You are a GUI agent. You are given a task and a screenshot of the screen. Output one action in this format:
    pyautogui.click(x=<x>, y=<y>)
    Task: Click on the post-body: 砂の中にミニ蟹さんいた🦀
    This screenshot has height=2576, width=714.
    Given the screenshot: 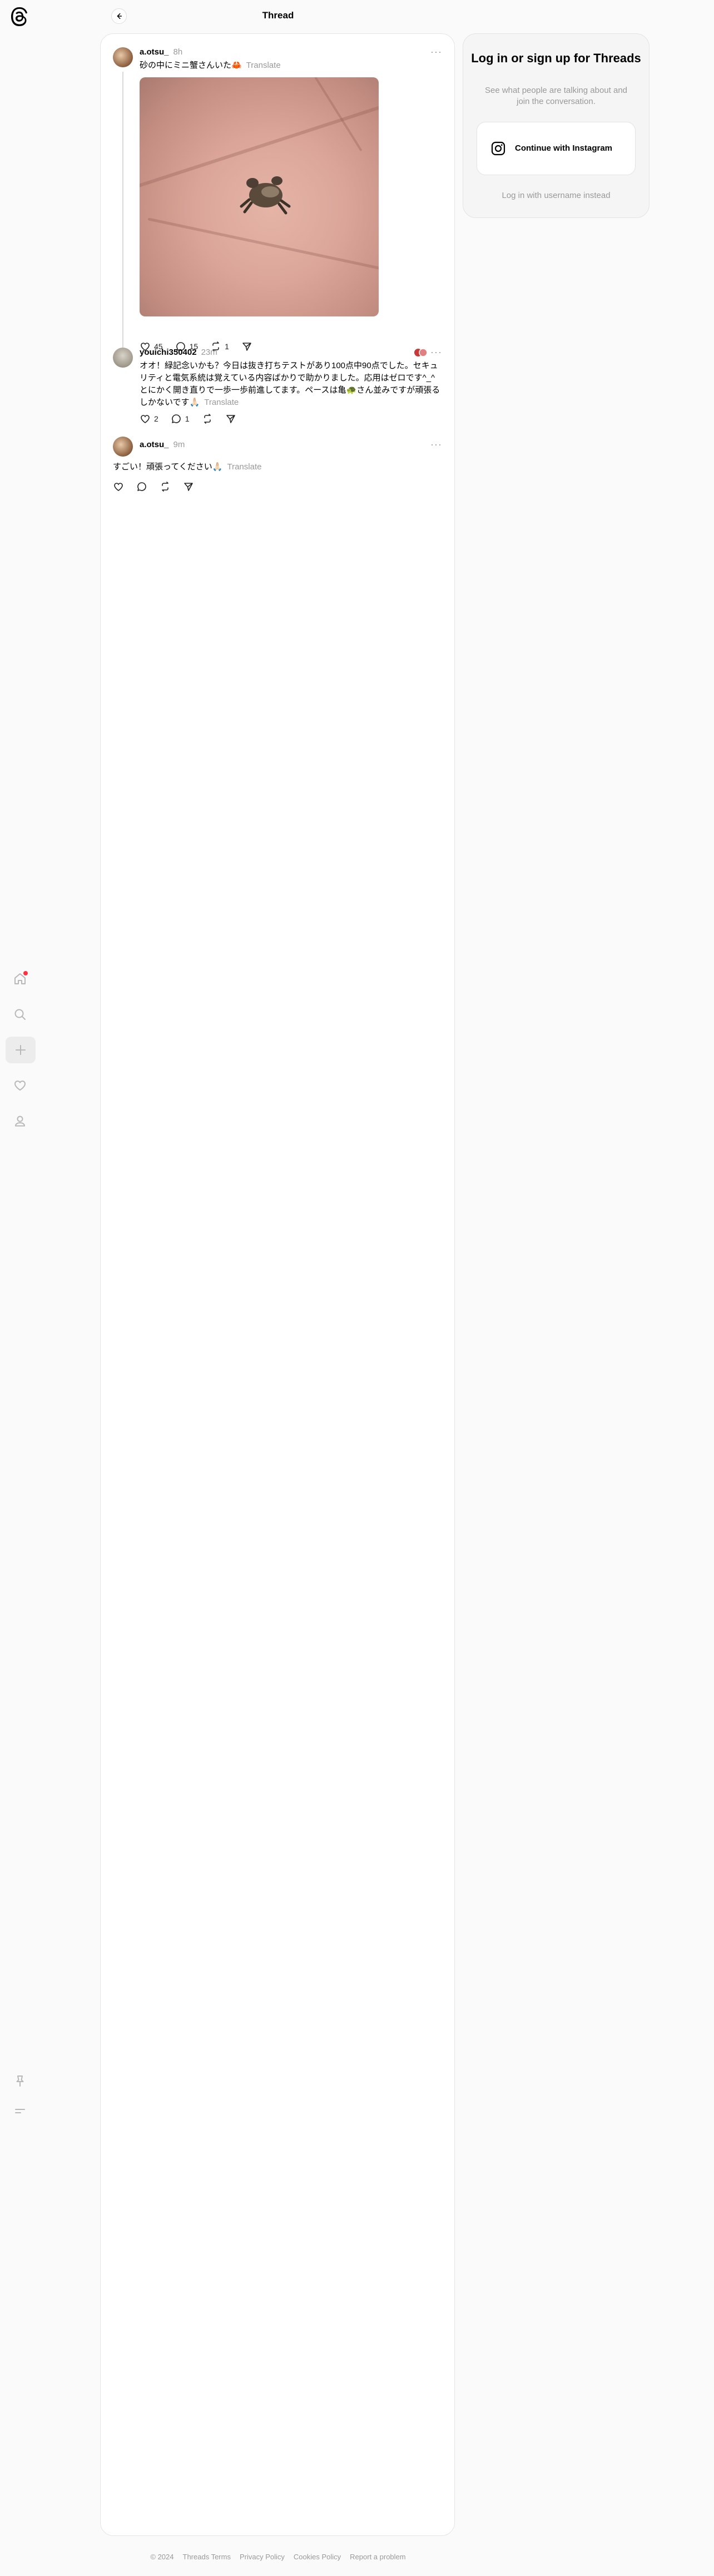 What is the action you would take?
    pyautogui.click(x=191, y=65)
    